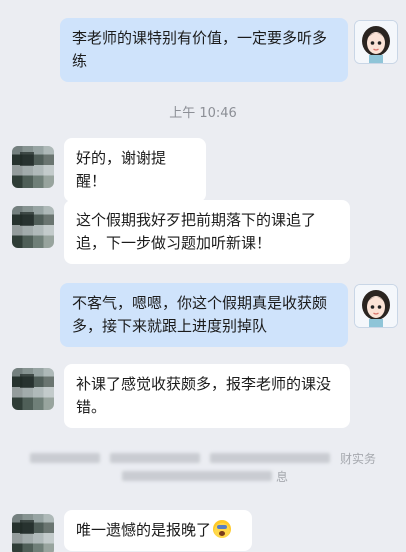 The image size is (406, 552). What do you see at coordinates (358, 459) in the screenshot?
I see `notice-text-fragment: 财实务` at bounding box center [358, 459].